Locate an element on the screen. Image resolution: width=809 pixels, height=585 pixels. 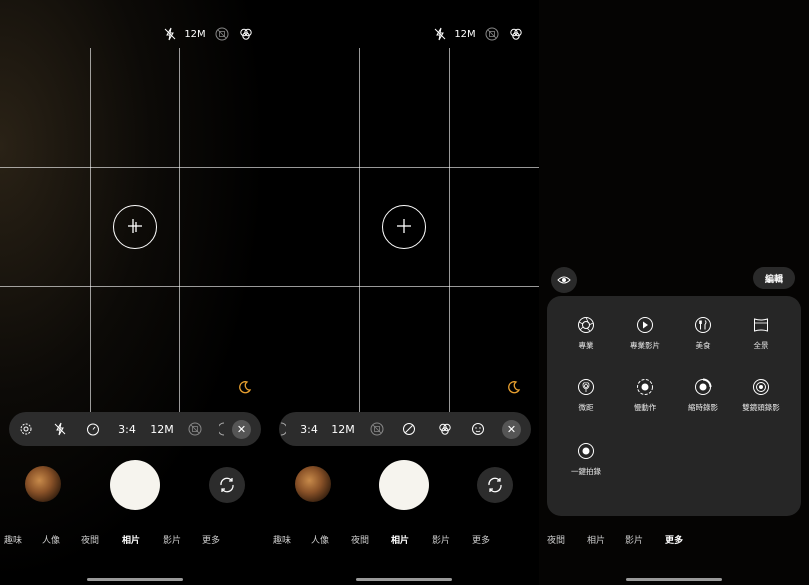
preview-toggle-button is located at coordinates (564, 280).